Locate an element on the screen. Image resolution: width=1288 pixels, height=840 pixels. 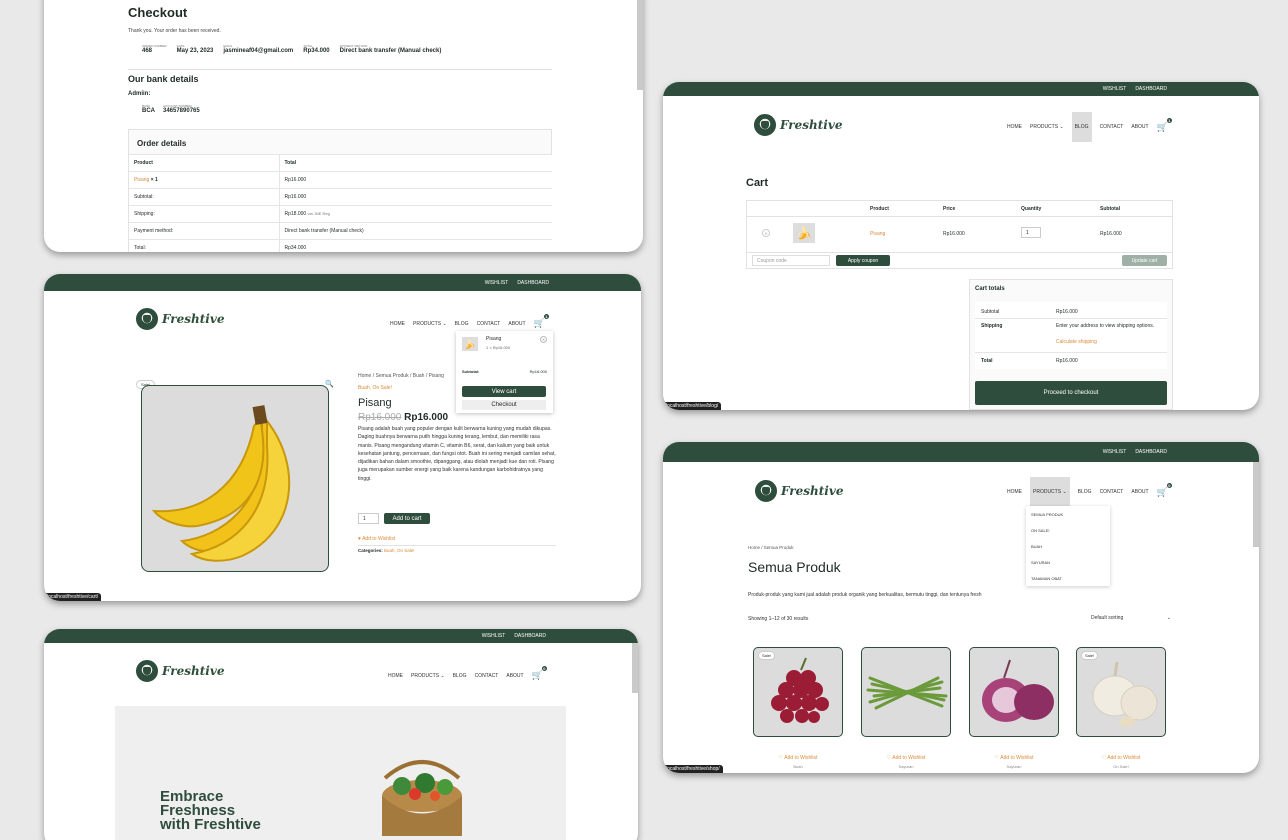
old-price: Rp16.000 is located at coordinates (380, 417).